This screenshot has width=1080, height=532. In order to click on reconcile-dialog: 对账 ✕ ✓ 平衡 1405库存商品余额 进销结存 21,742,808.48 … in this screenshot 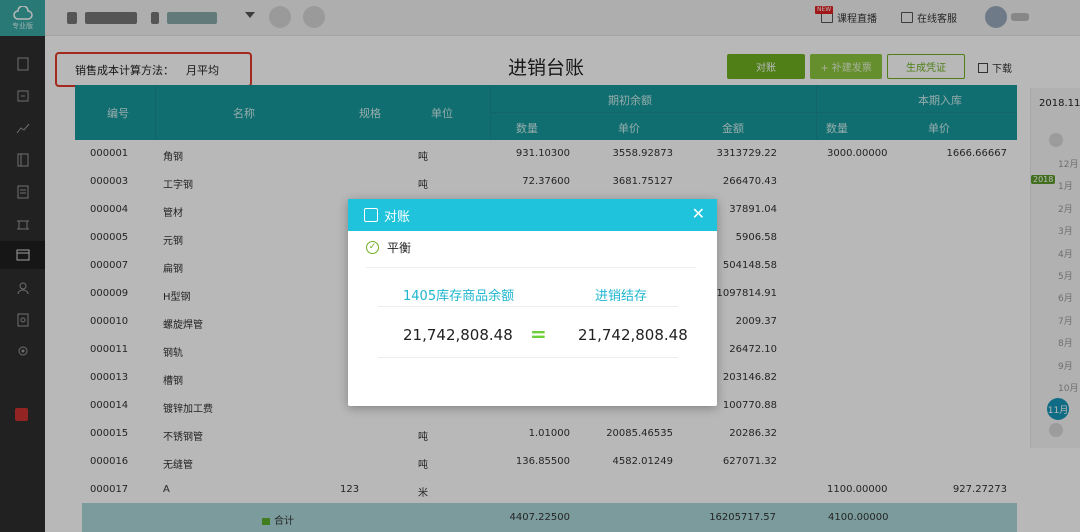, I will do `click(532, 302)`.